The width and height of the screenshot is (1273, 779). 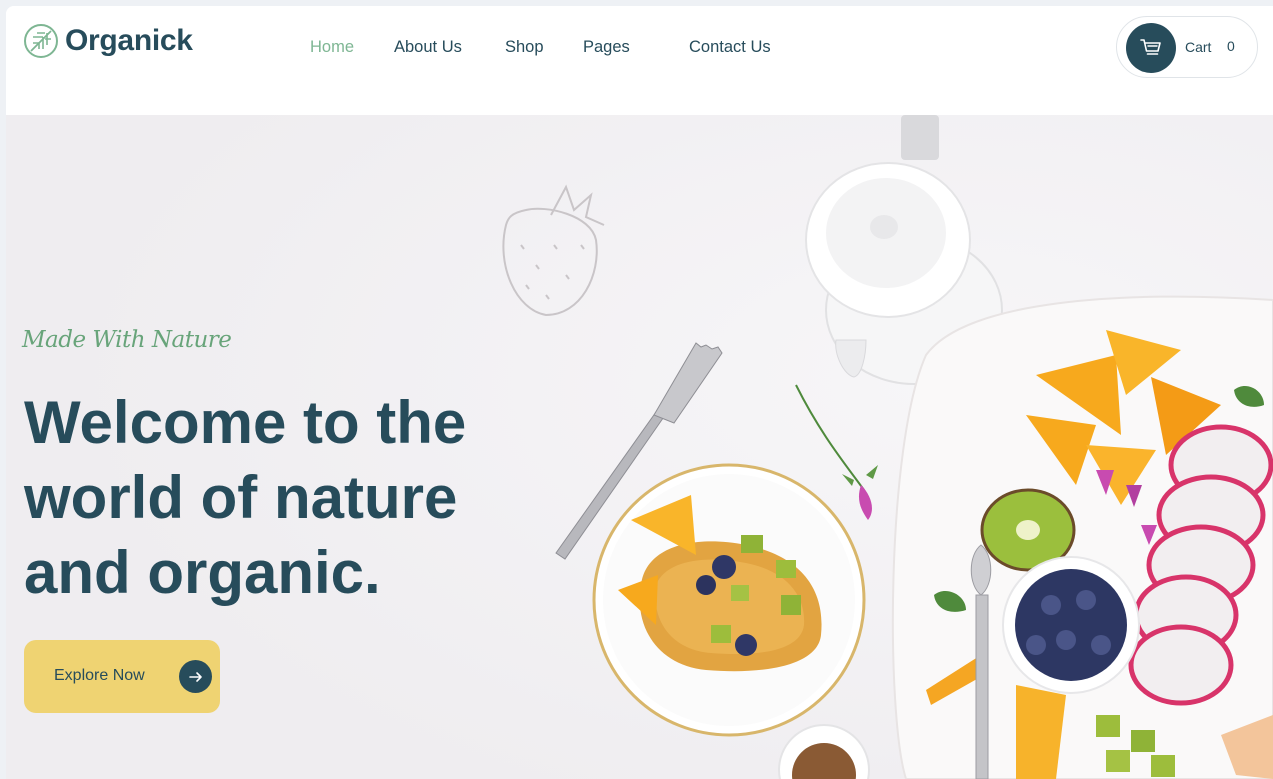 What do you see at coordinates (730, 47) in the screenshot?
I see `nav-item-contact-us: Contact Us` at bounding box center [730, 47].